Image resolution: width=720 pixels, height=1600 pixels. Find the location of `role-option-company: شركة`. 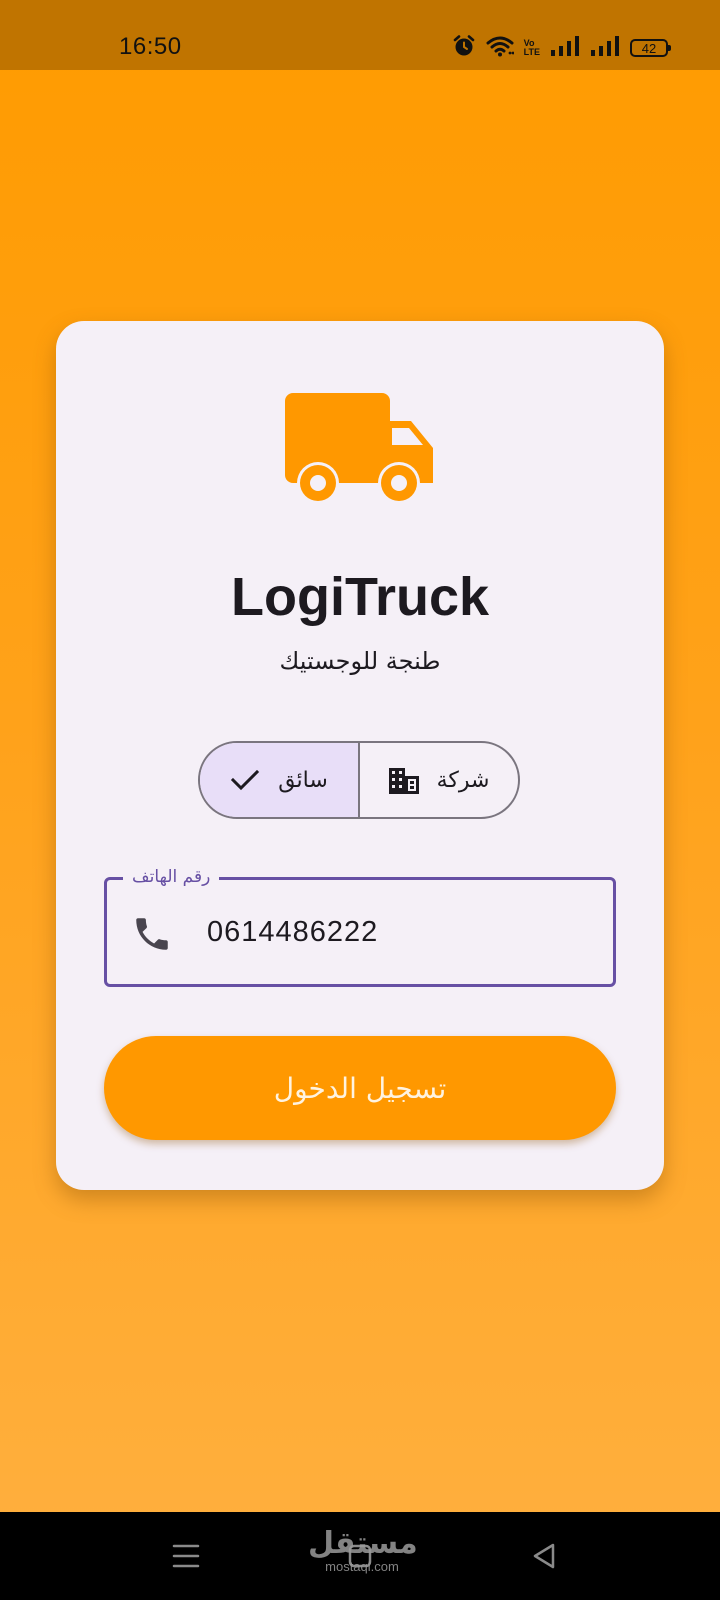

role-option-company: شركة is located at coordinates (439, 780).